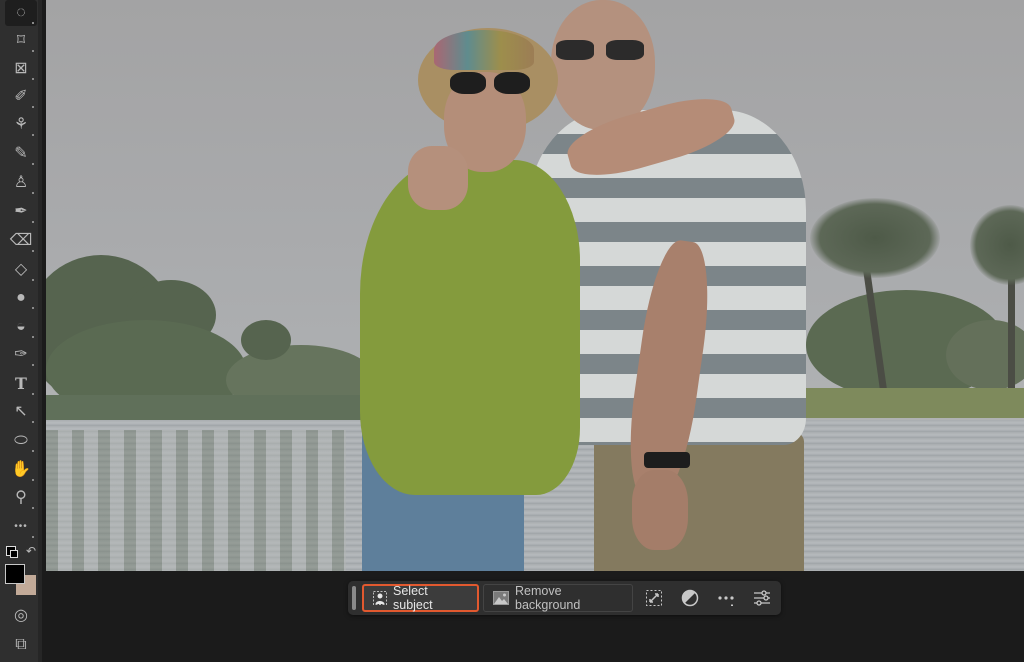 Image resolution: width=1024 pixels, height=662 pixels. I want to click on transform-icon, so click(654, 598).